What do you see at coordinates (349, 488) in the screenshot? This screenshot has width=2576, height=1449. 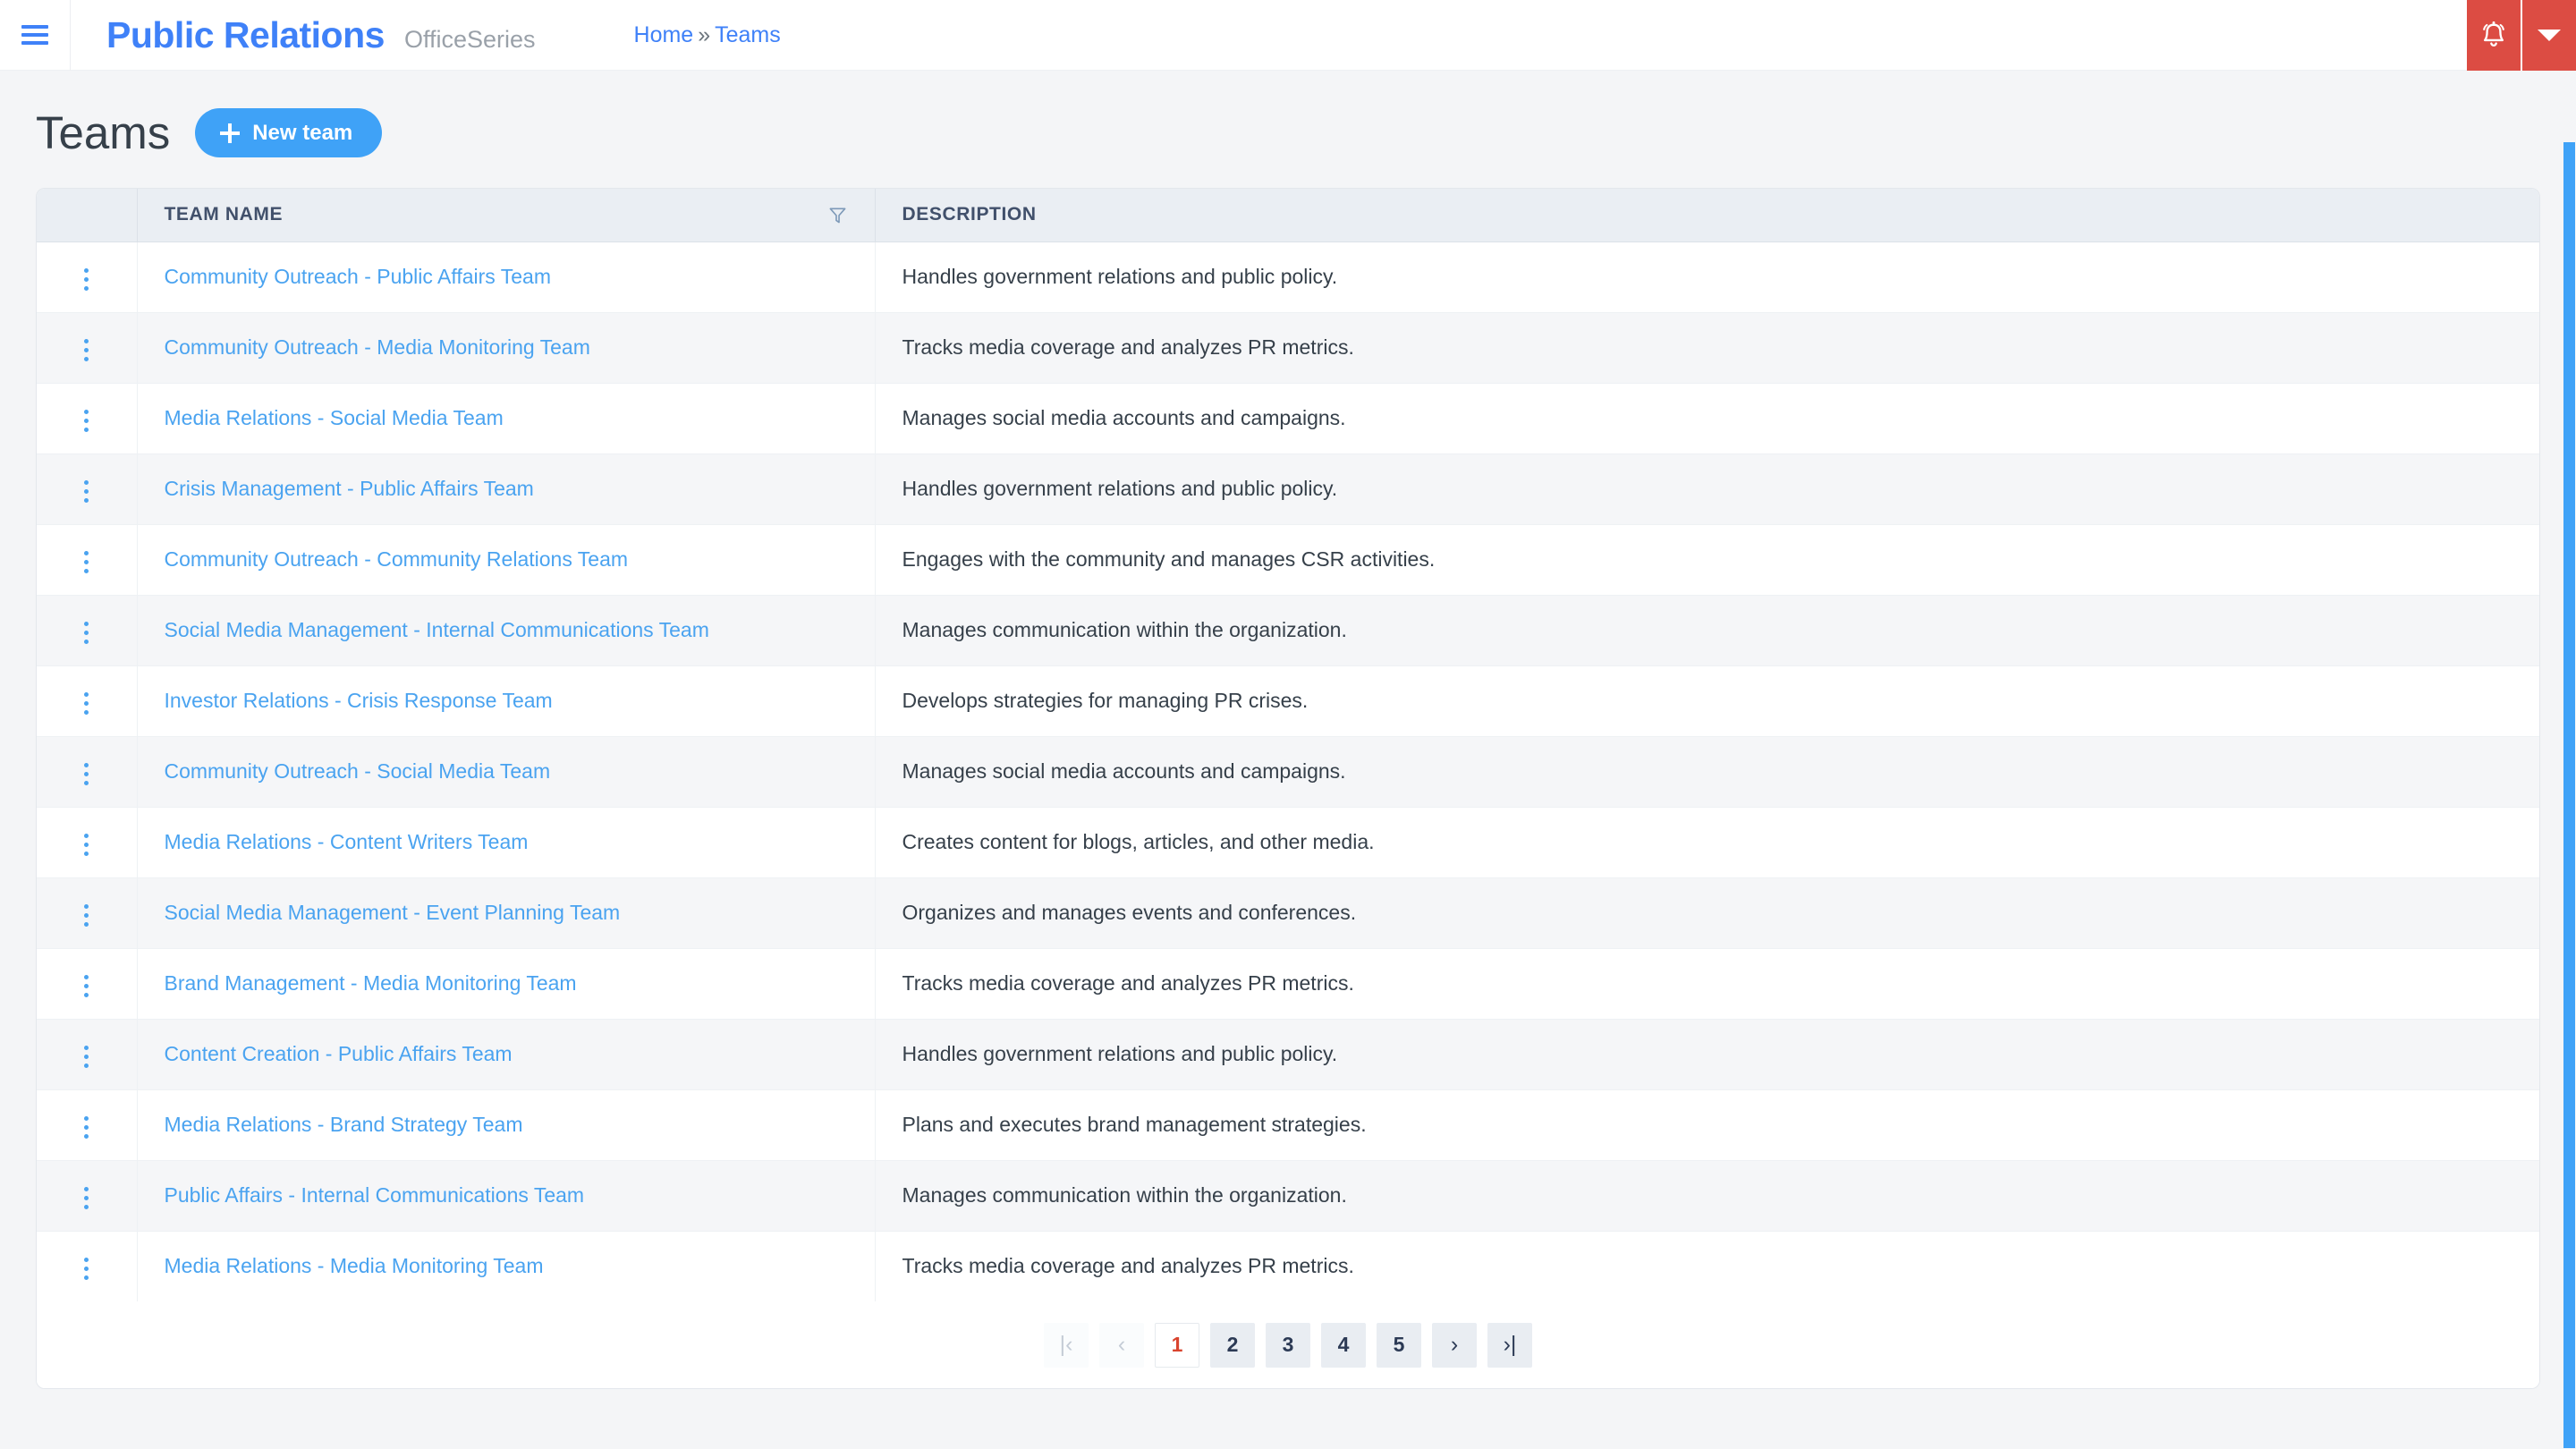 I see `team-name-link: Crisis Management - Public Affairs Team` at bounding box center [349, 488].